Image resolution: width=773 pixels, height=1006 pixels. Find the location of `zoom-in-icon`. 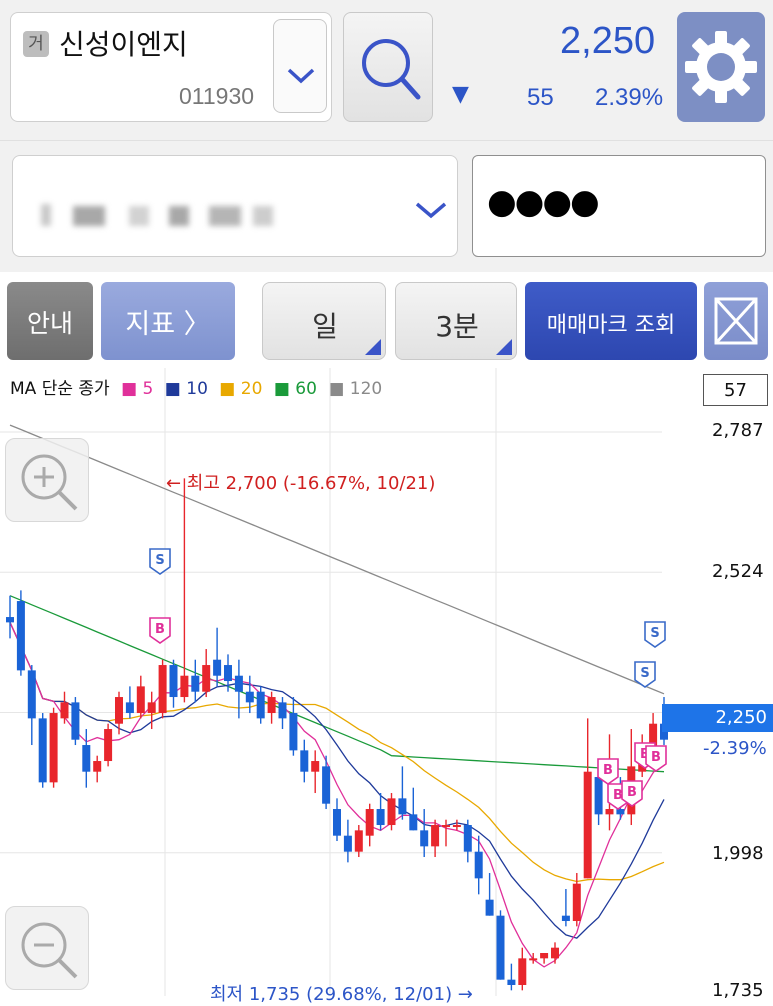

zoom-in-icon is located at coordinates (49, 482).